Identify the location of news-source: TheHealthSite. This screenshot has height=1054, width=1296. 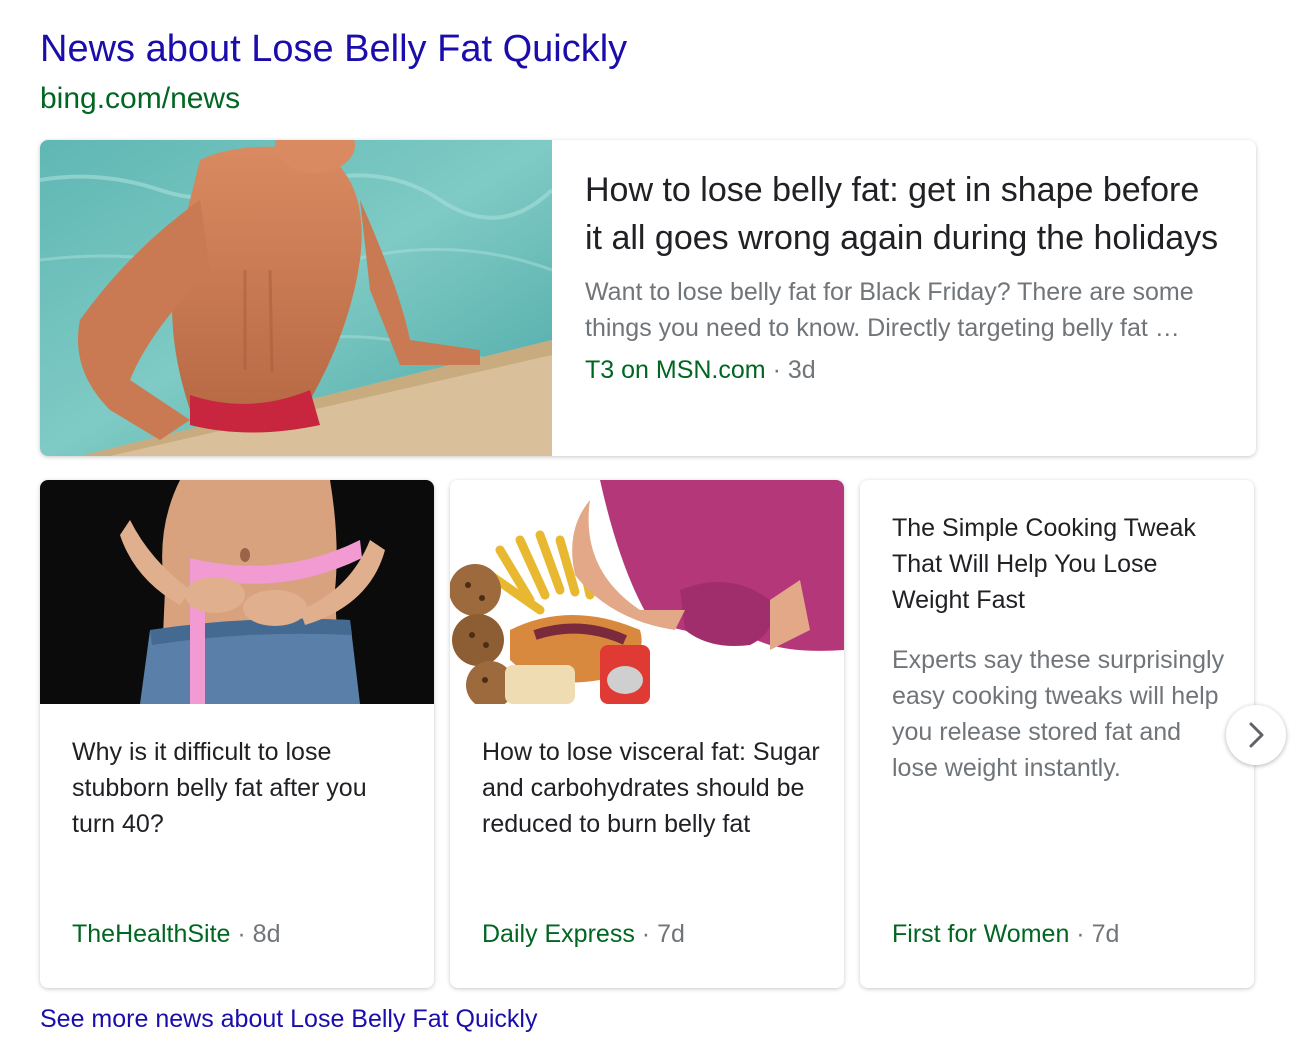
(151, 934).